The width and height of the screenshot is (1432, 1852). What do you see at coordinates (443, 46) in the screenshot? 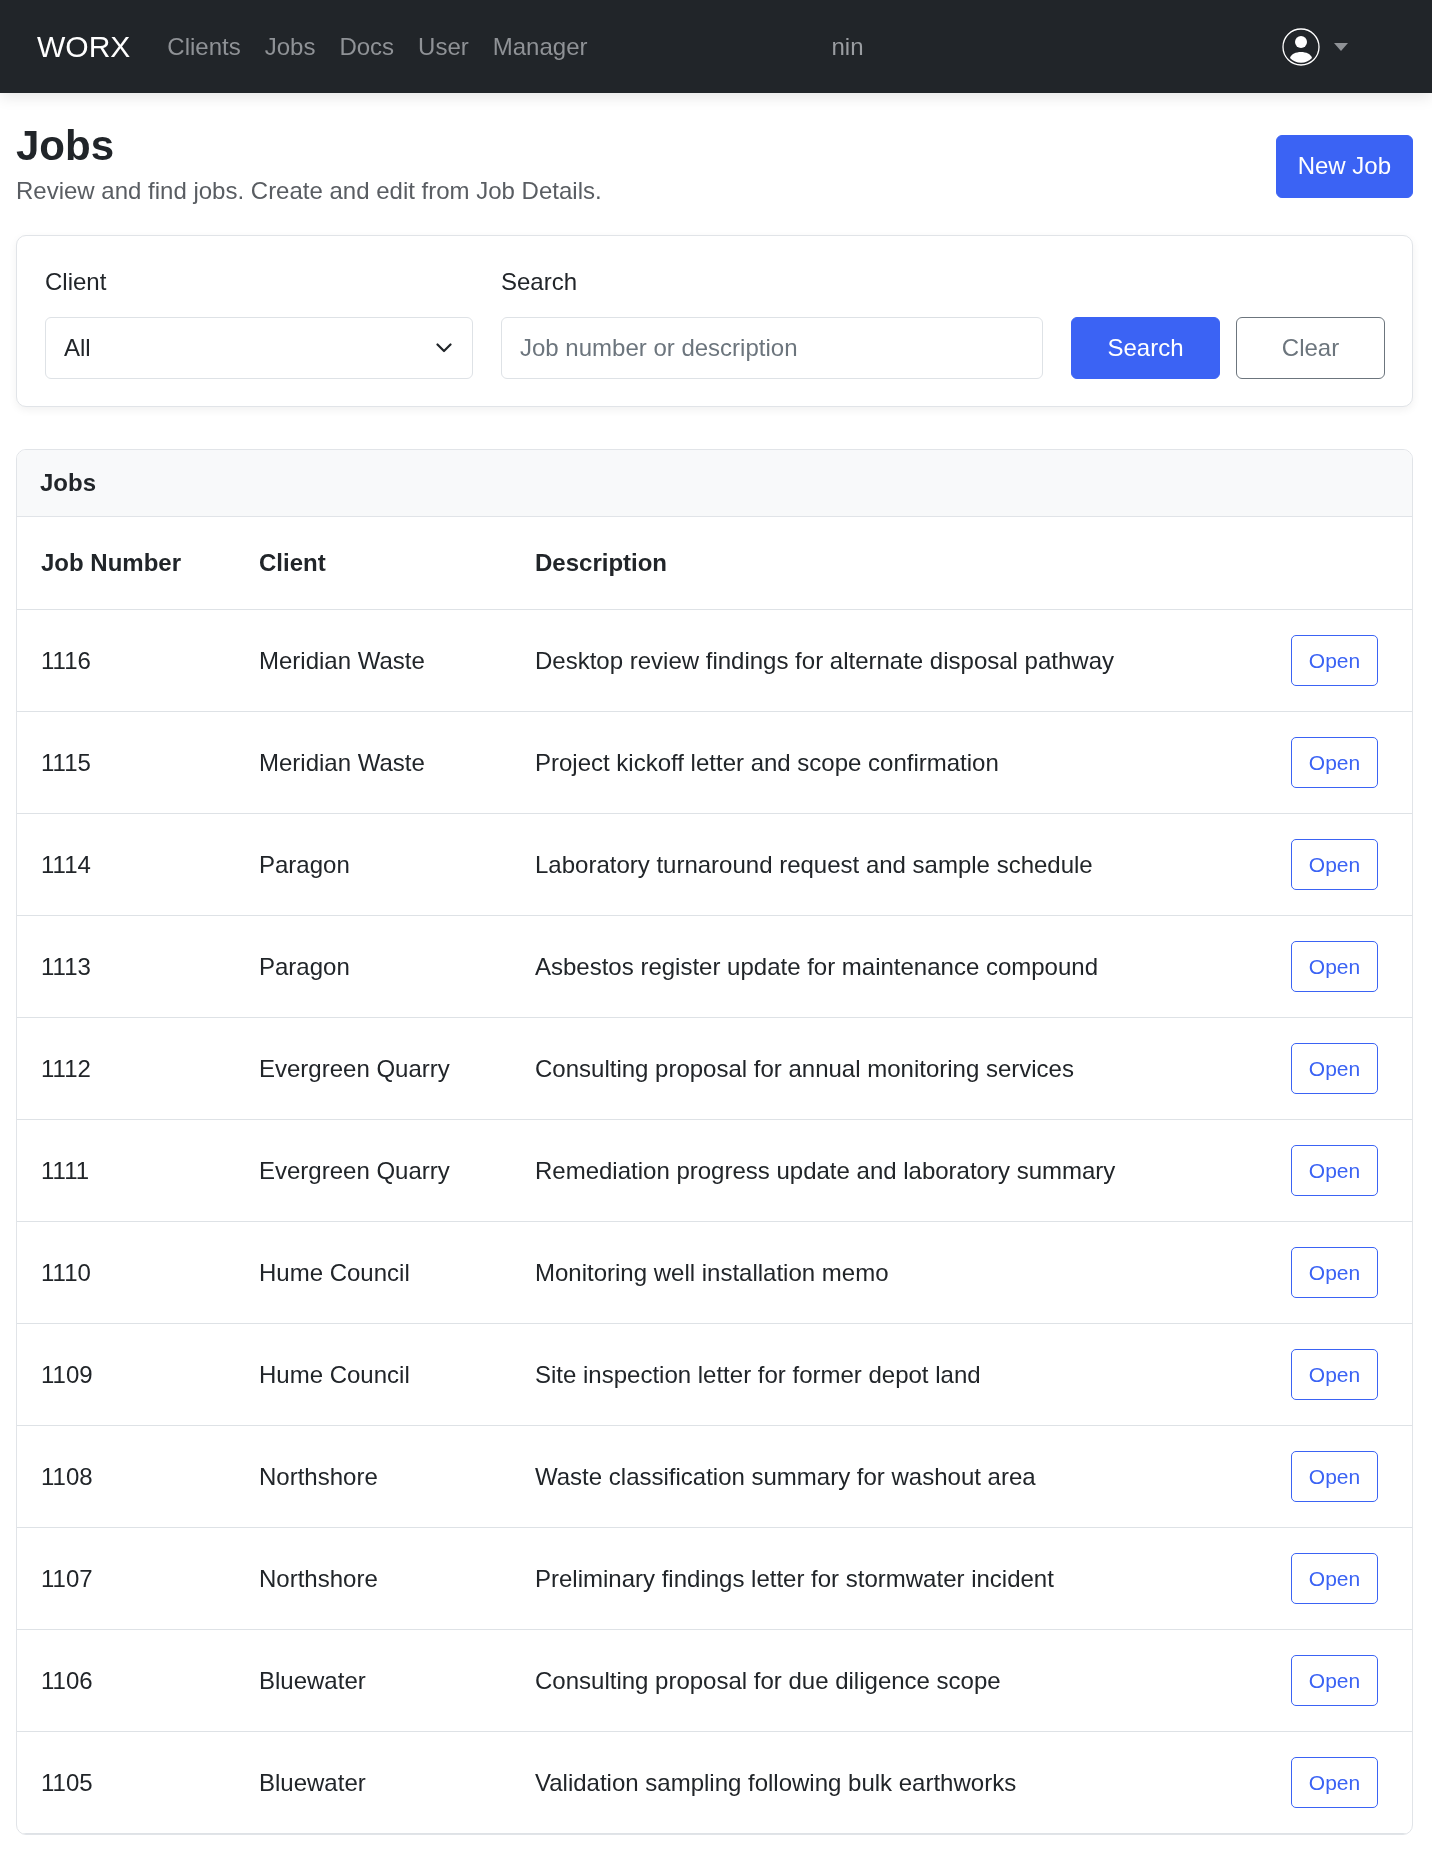
I see `nav-link: User` at bounding box center [443, 46].